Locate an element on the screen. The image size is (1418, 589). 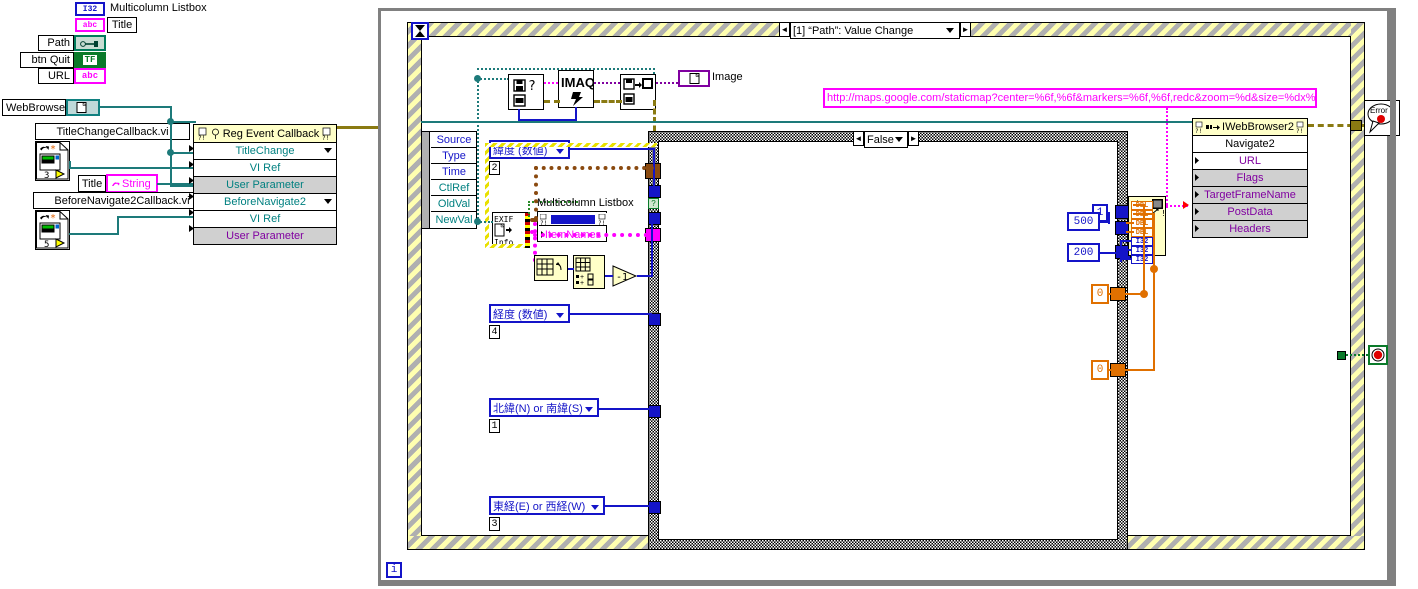
reg-event-row-userparam-5: User Parameter is located at coordinates (265, 236).